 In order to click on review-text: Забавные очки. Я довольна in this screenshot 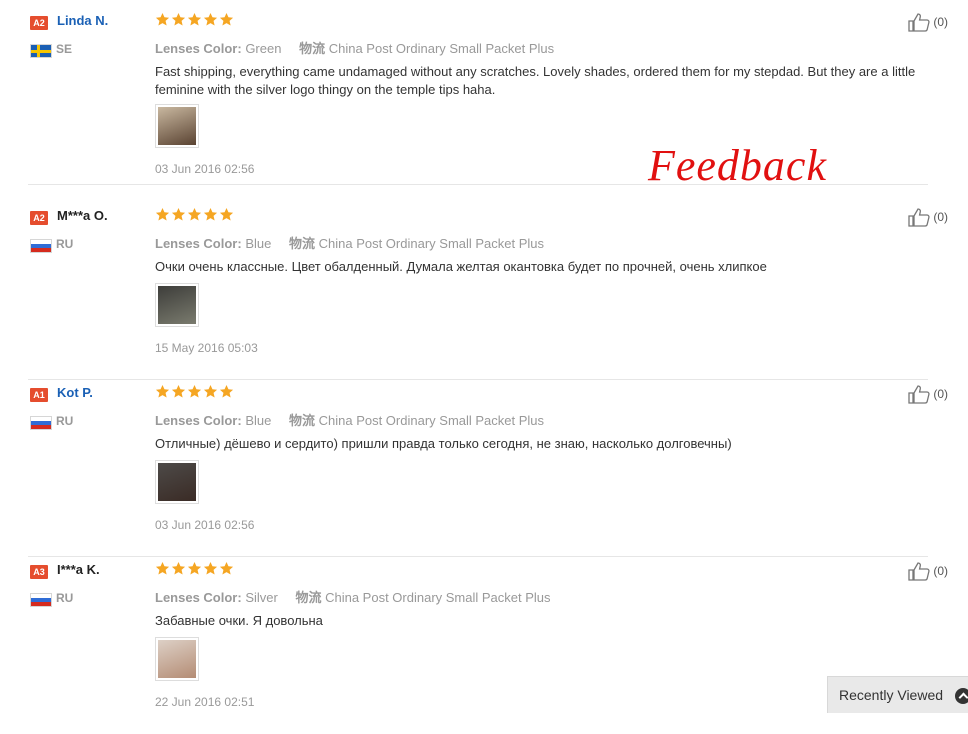, I will do `click(239, 620)`.